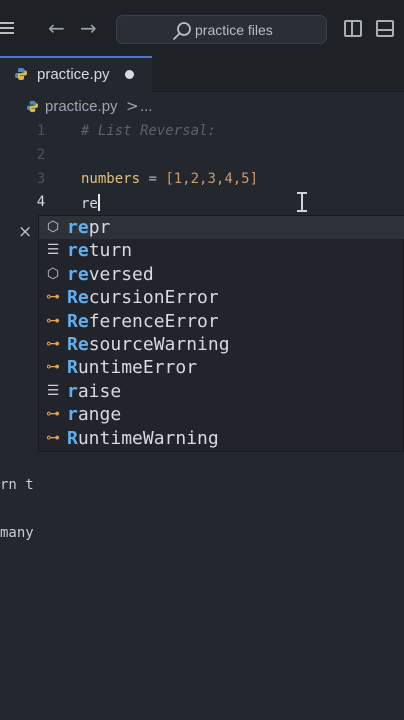 The width and height of the screenshot is (404, 720). I want to click on suggestion-label: reversed, so click(110, 274).